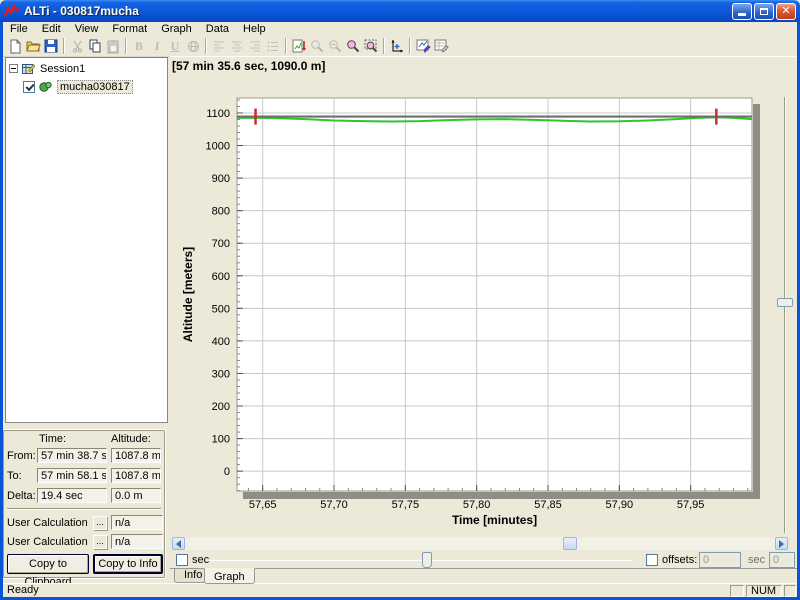 The image size is (800, 600). I want to click on copy-to-clipboard-button: Copy to Clipboard, so click(48, 571).